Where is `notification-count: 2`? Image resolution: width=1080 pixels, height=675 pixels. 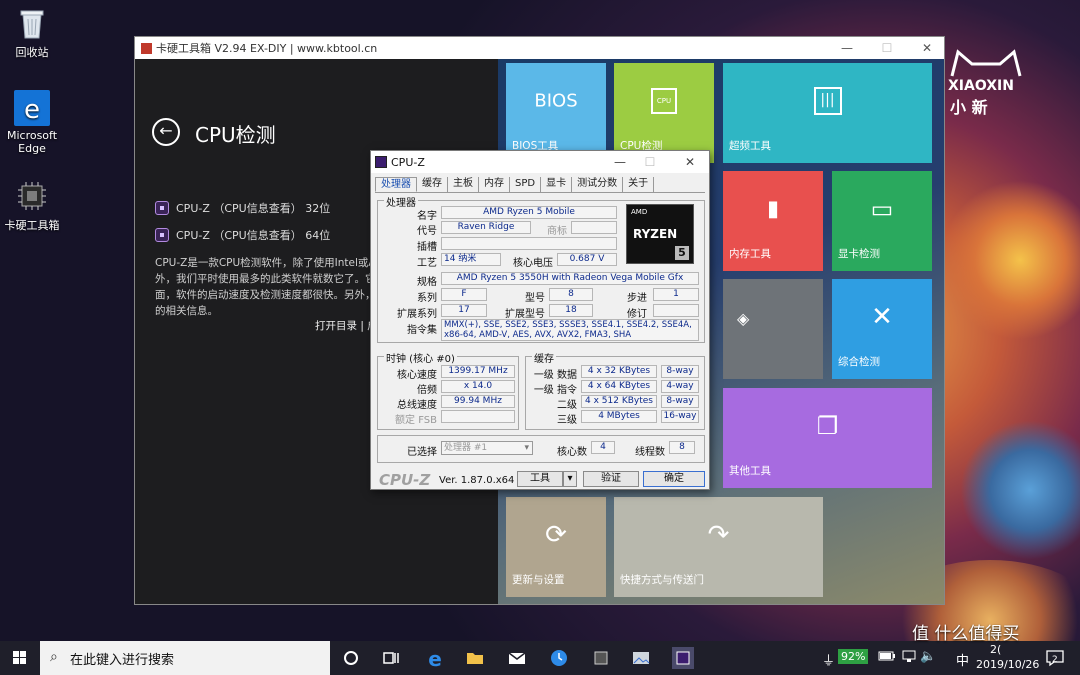
notification-count: 2 is located at coordinates (1055, 660).